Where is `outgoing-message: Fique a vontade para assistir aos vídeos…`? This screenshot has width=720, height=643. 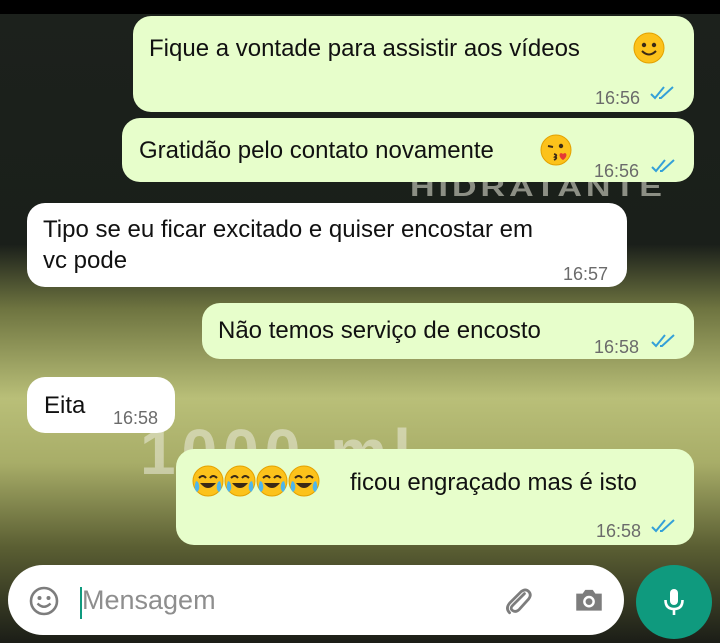 outgoing-message: Fique a vontade para assistir aos vídeos… is located at coordinates (413, 64).